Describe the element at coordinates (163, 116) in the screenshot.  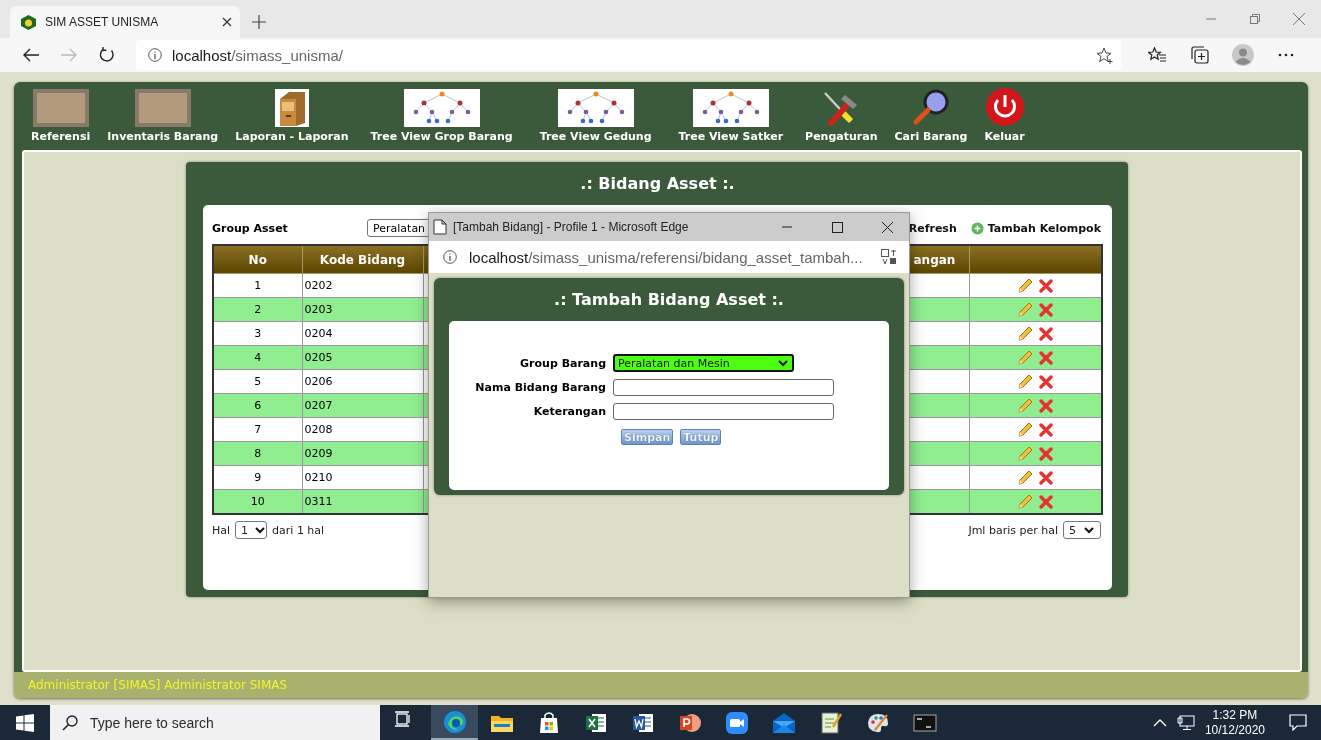
I see `menu-link: Inventaris Barang` at that location.